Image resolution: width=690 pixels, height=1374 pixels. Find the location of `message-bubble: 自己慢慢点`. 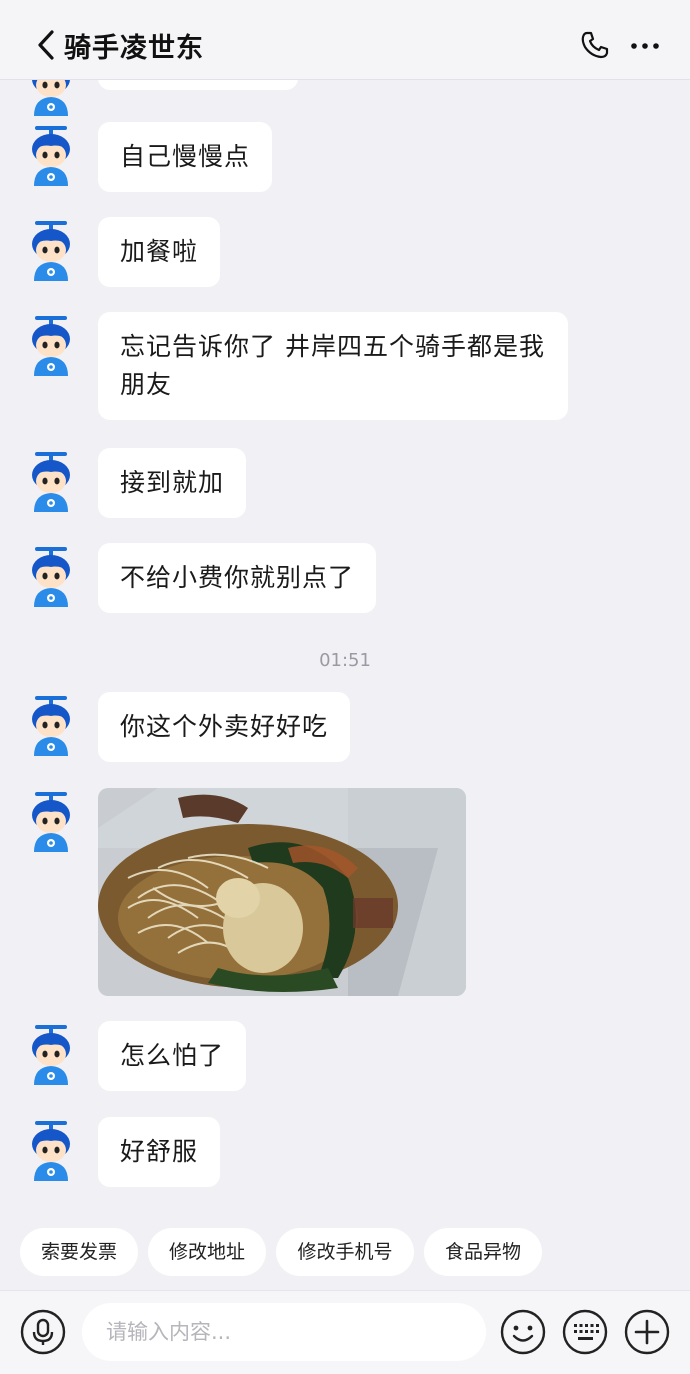

message-bubble: 自己慢慢点 is located at coordinates (185, 157).